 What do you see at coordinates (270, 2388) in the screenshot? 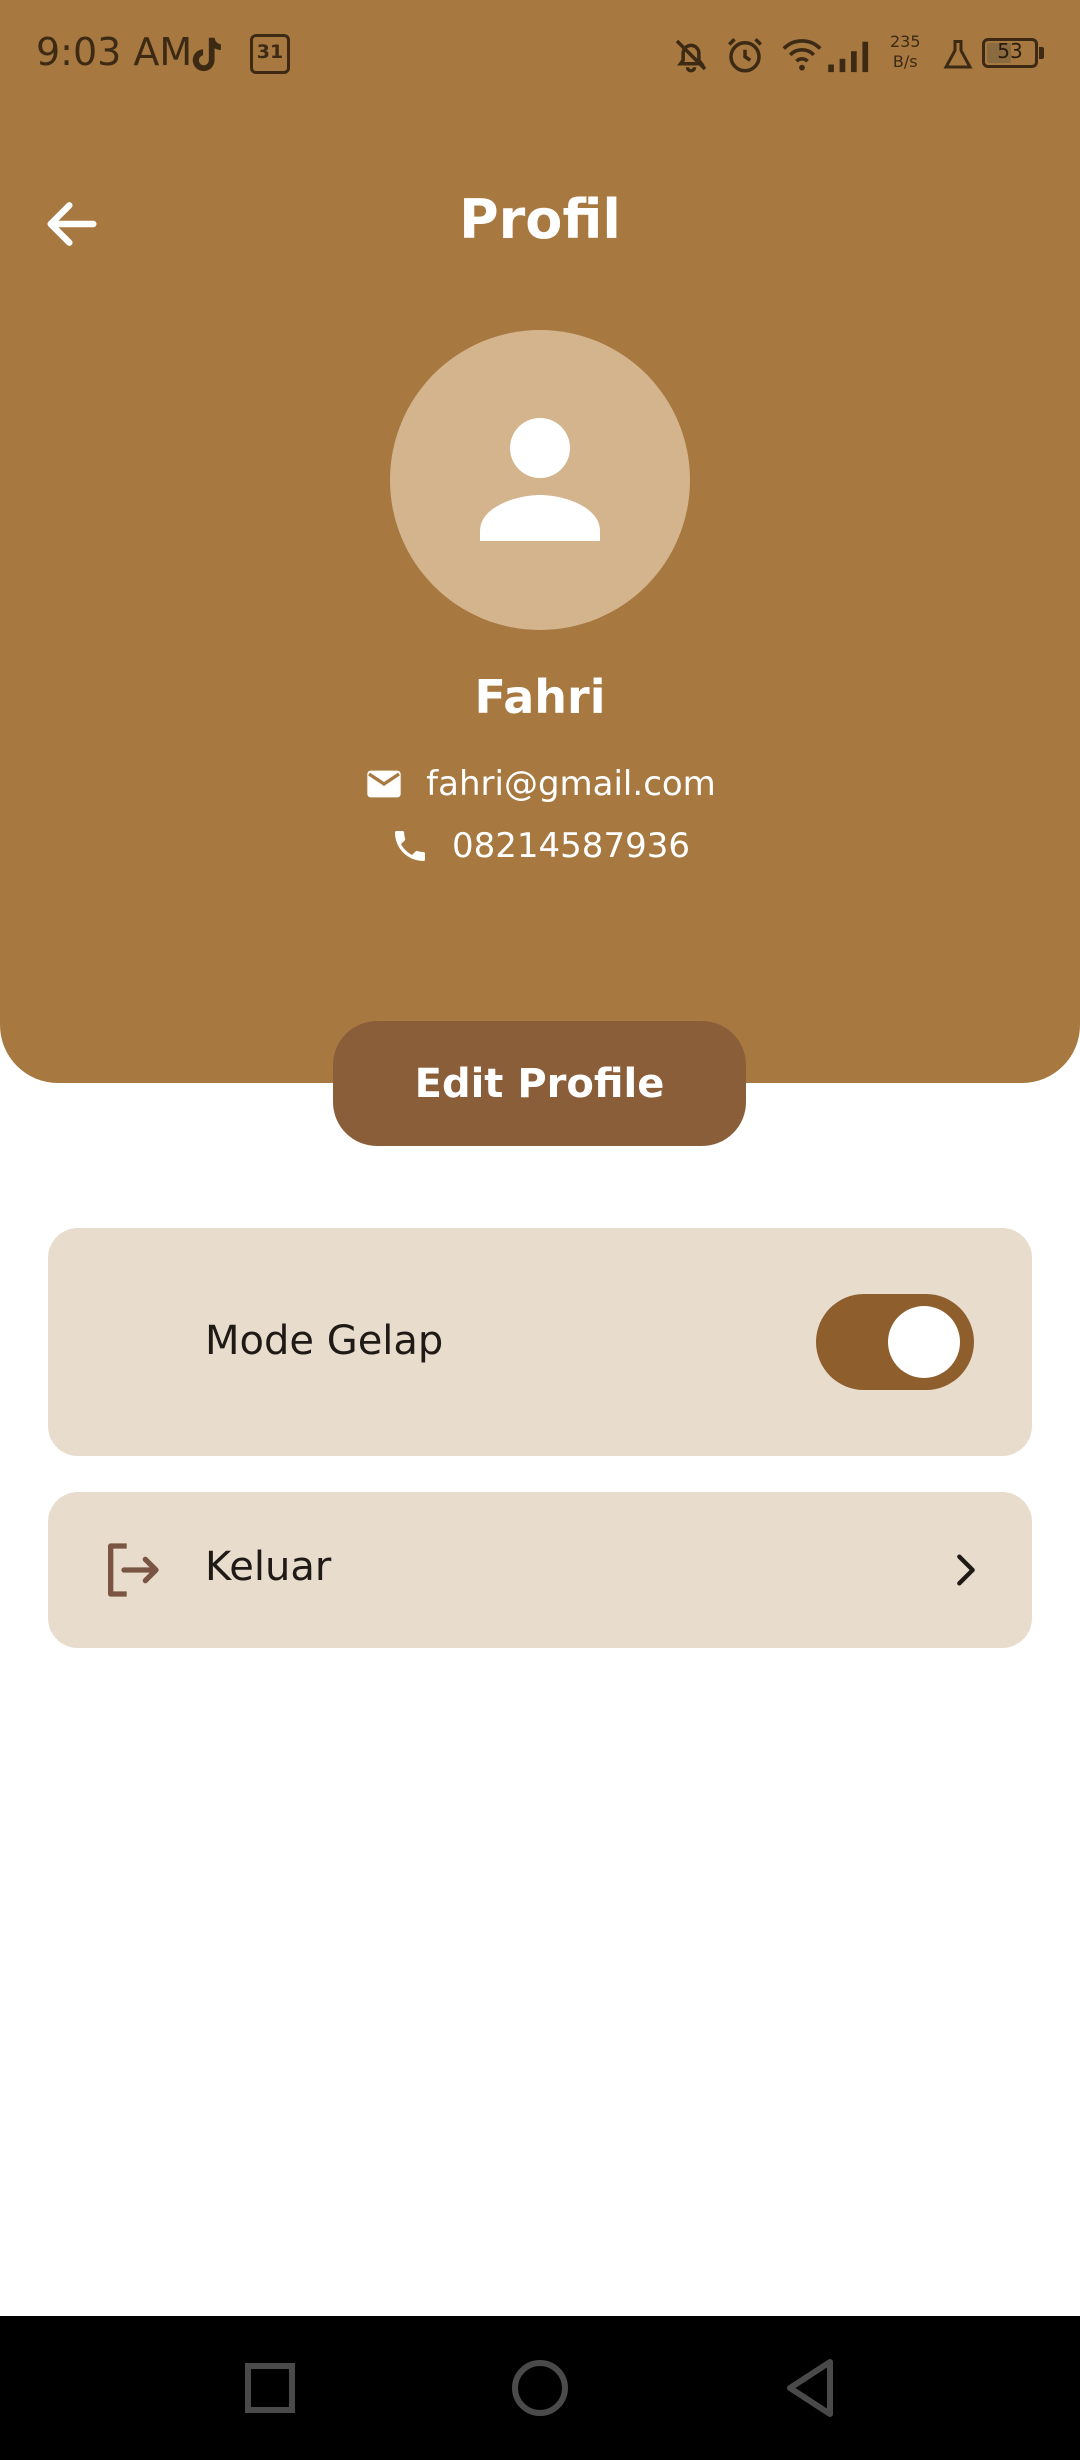
I see `square-icon` at bounding box center [270, 2388].